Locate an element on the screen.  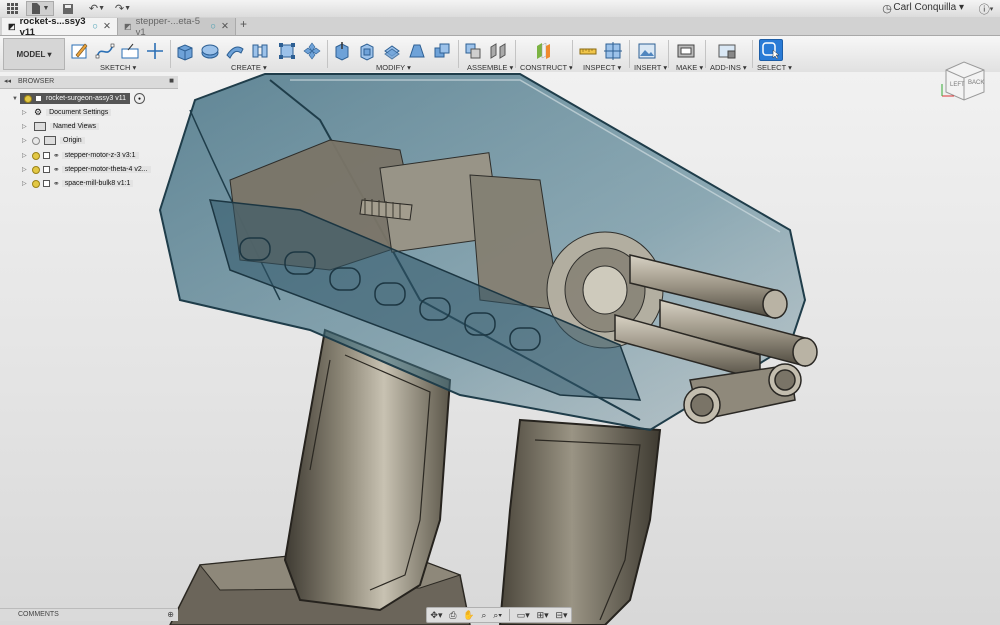
orbit-icon: ✥▾ is located at coordinates (436, 615).